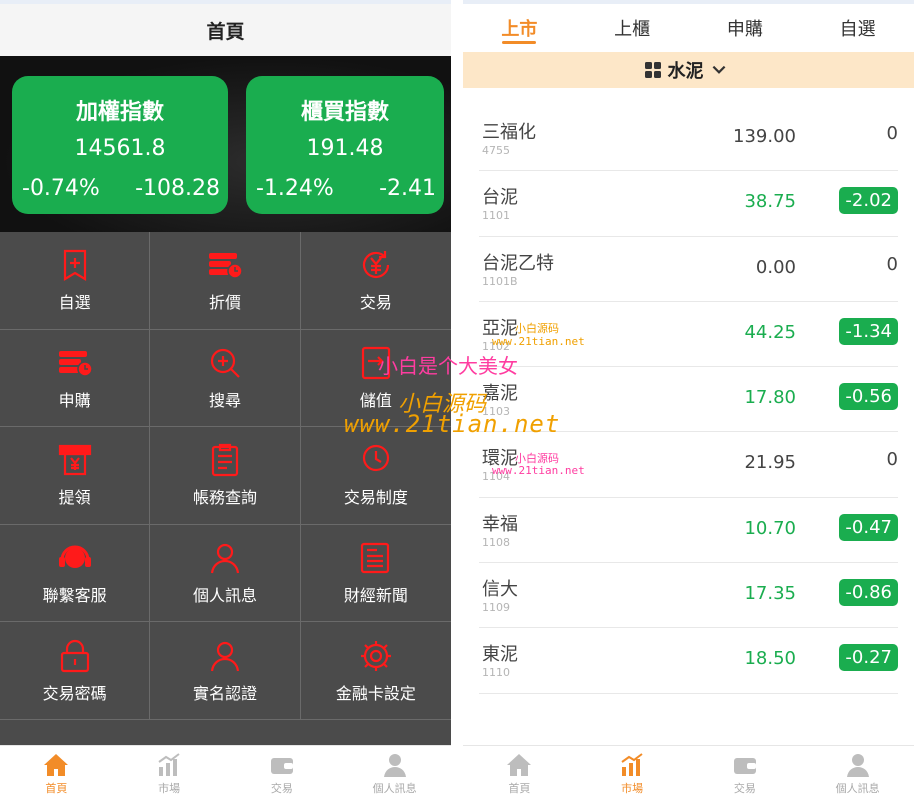 This screenshot has height=801, width=914. What do you see at coordinates (74, 596) in the screenshot?
I see `menu-label: 聯繫客服` at bounding box center [74, 596].